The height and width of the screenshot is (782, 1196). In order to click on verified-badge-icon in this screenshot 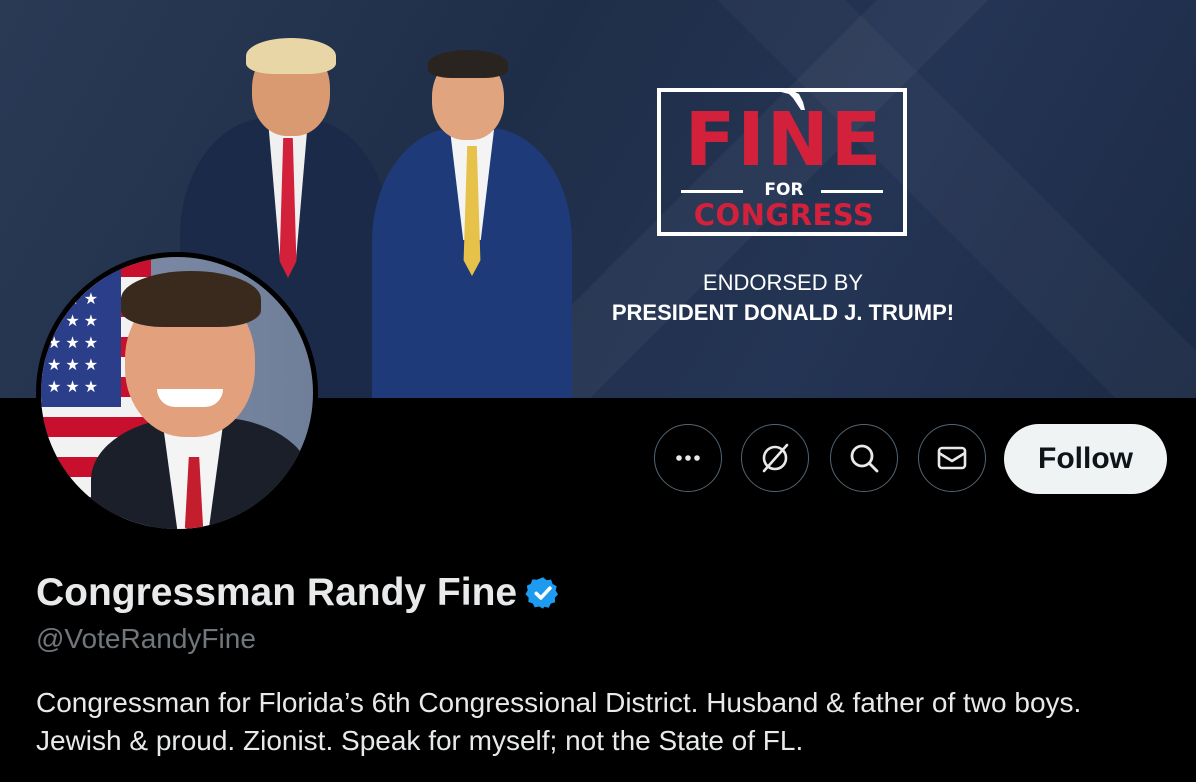, I will do `click(543, 593)`.